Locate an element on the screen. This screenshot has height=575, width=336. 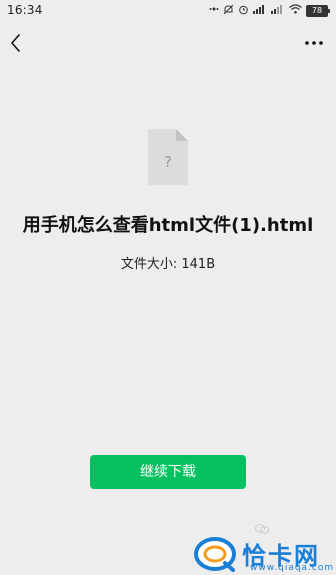
watermark-logo-icon is located at coordinates (215, 554).